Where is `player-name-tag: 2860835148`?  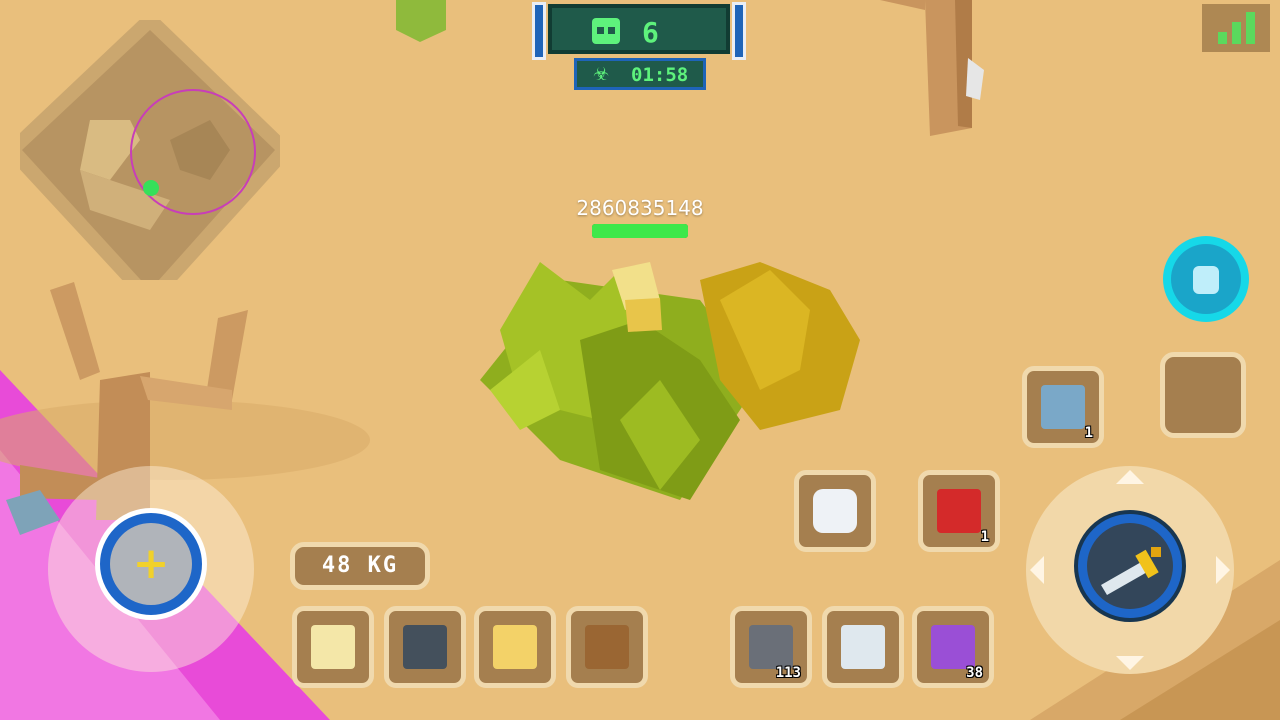
player-name-tag: 2860835148 is located at coordinates (640, 208).